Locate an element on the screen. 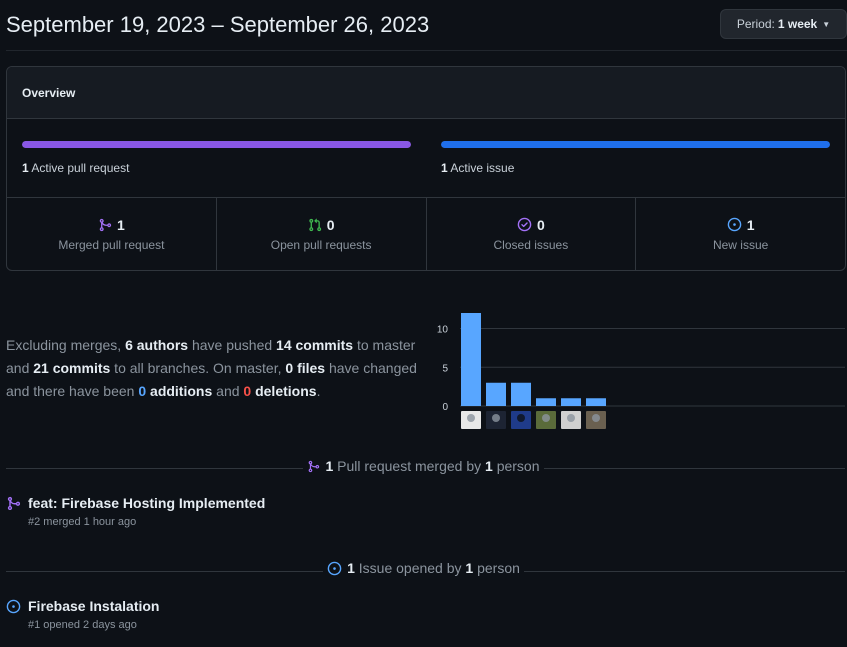 The image size is (847, 647). merged-pr-meta: #2 merged 1 hour ago is located at coordinates (82, 522).